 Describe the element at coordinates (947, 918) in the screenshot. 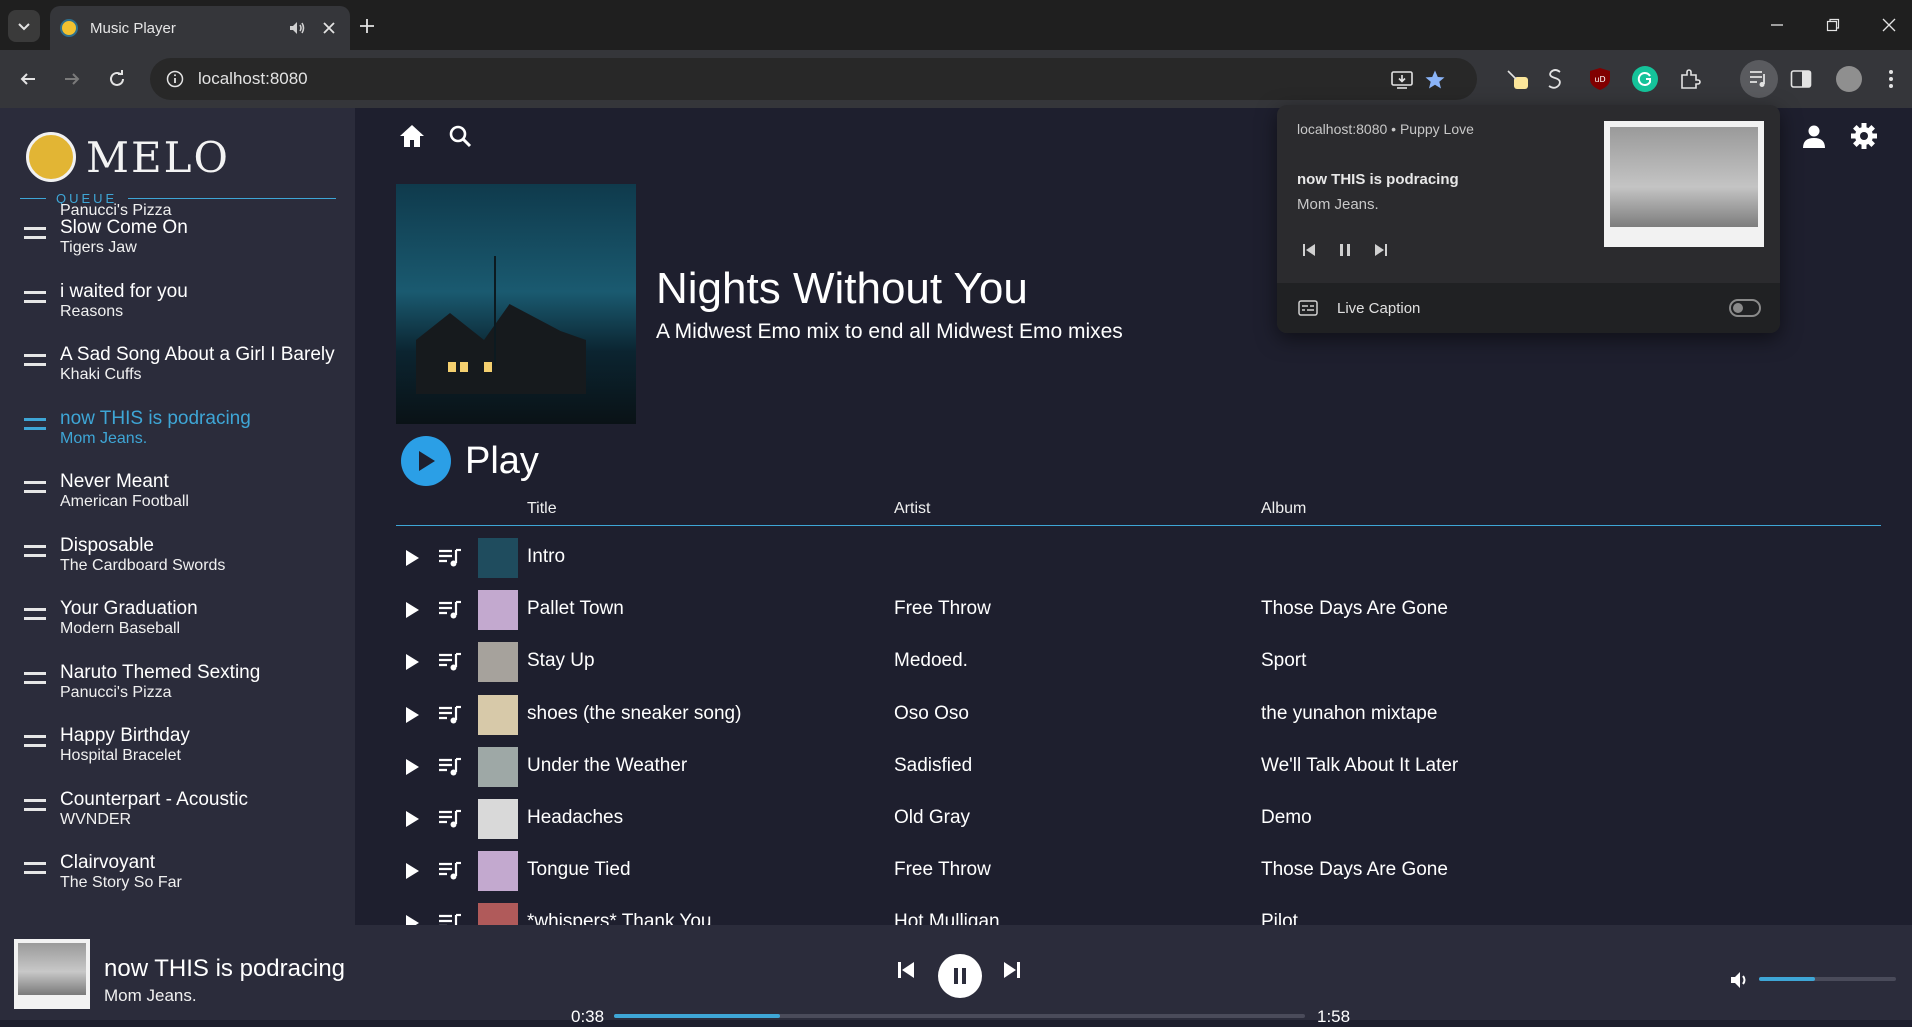

I see `track-artist: Hot Mulligan` at that location.